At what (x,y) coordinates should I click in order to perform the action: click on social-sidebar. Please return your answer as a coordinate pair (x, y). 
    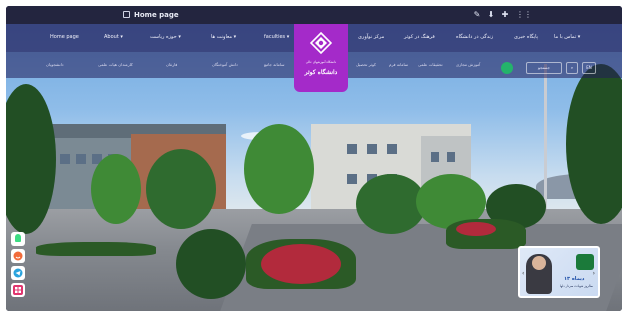
    Looking at the image, I should click on (19, 266).